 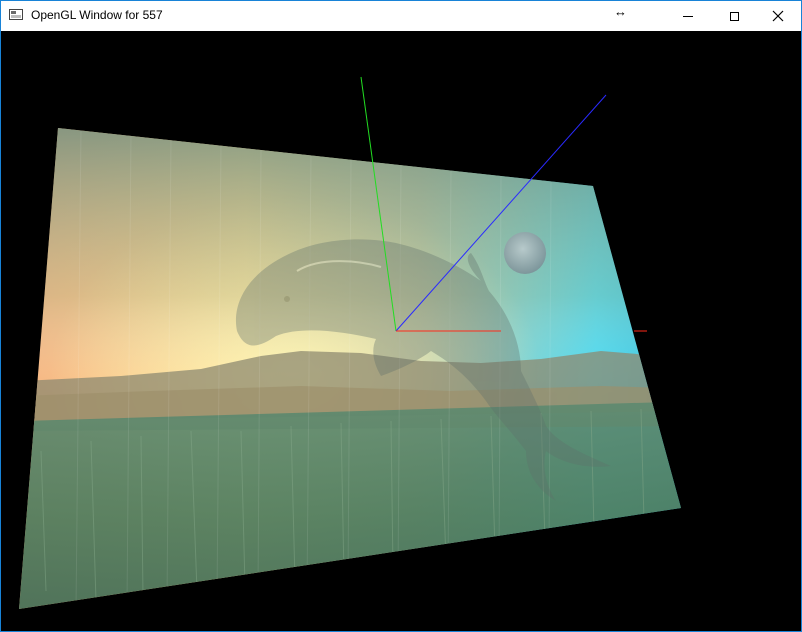 I want to click on title-bar: OpenGL Window for 557 ↔, so click(x=401, y=16).